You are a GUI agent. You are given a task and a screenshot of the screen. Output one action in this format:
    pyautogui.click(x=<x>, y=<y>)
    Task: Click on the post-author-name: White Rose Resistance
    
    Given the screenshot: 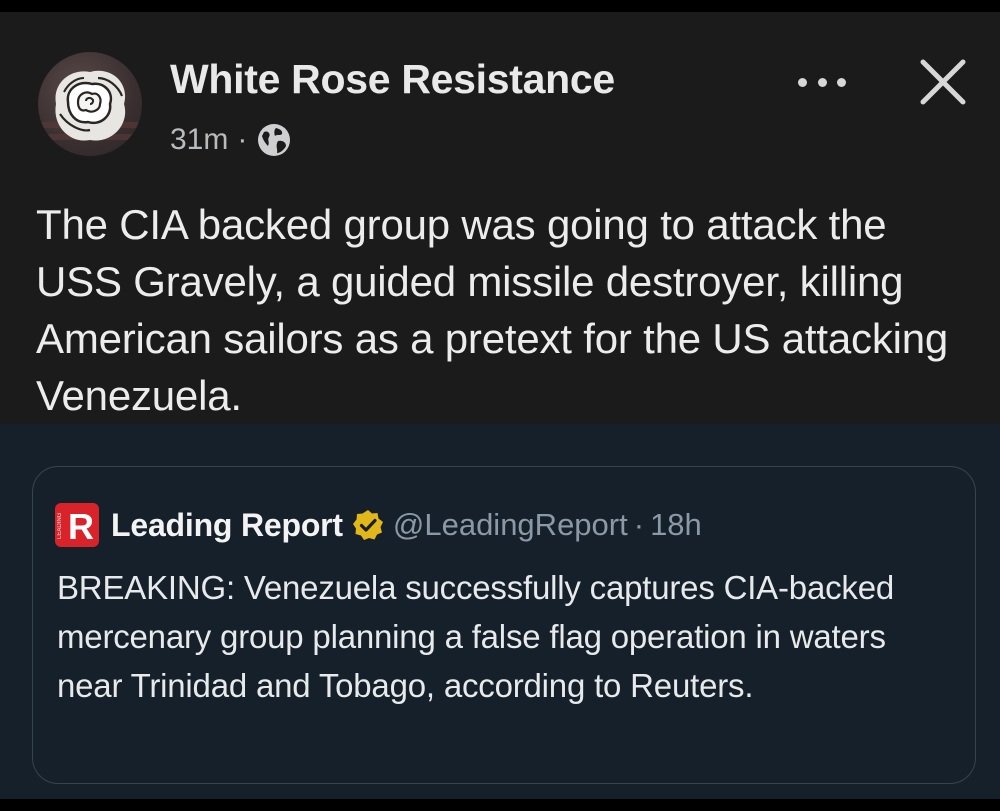 What is the action you would take?
    pyautogui.click(x=392, y=79)
    